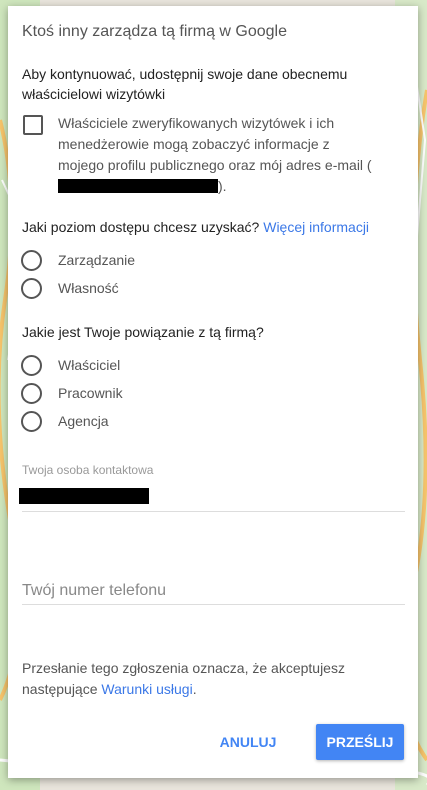  I want to click on radio-ownership-label: Własność, so click(88, 288).